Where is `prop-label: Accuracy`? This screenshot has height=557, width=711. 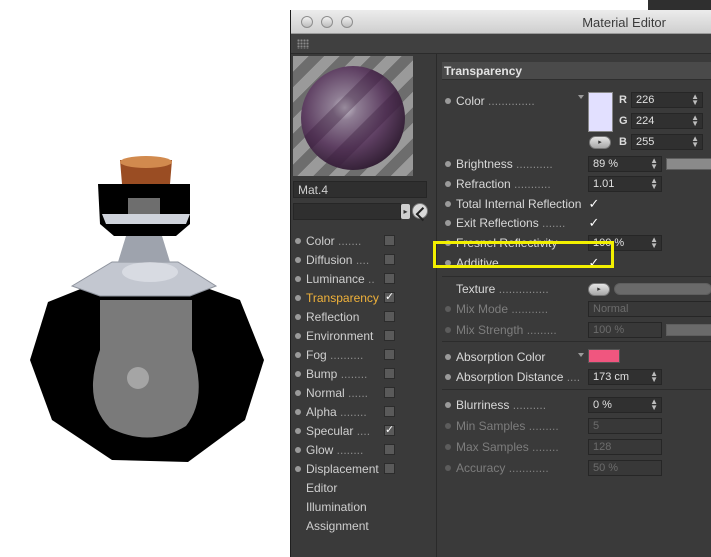
prop-label: Accuracy is located at coordinates (481, 468).